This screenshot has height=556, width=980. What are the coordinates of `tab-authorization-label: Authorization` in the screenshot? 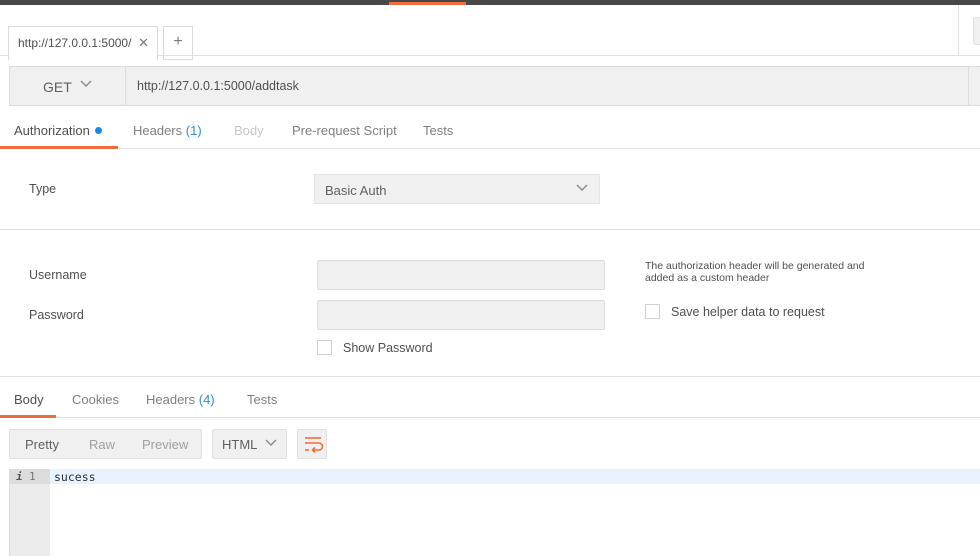 It's located at (52, 130).